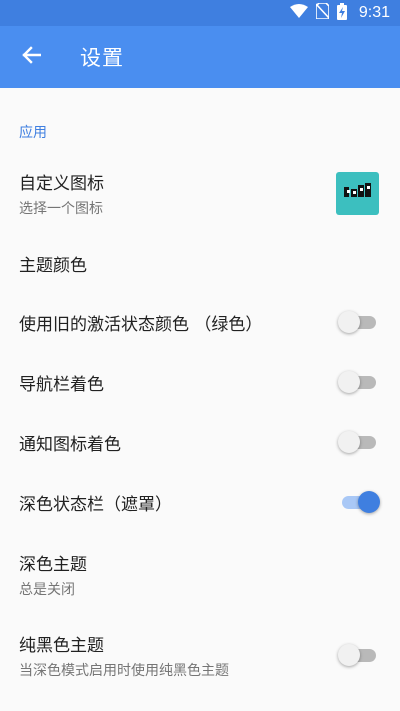 The width and height of the screenshot is (400, 711). Describe the element at coordinates (200, 442) in the screenshot. I see `setting-notification-icon-tint: 通知图标着色` at that location.